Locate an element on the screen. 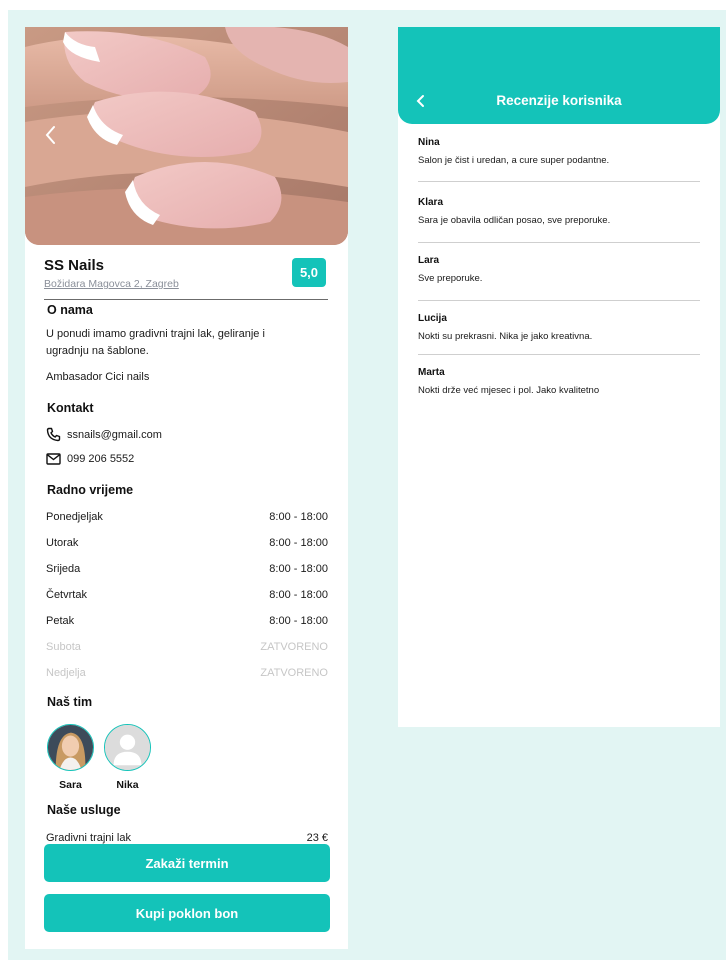  team-member-name: Sara is located at coordinates (70, 785).